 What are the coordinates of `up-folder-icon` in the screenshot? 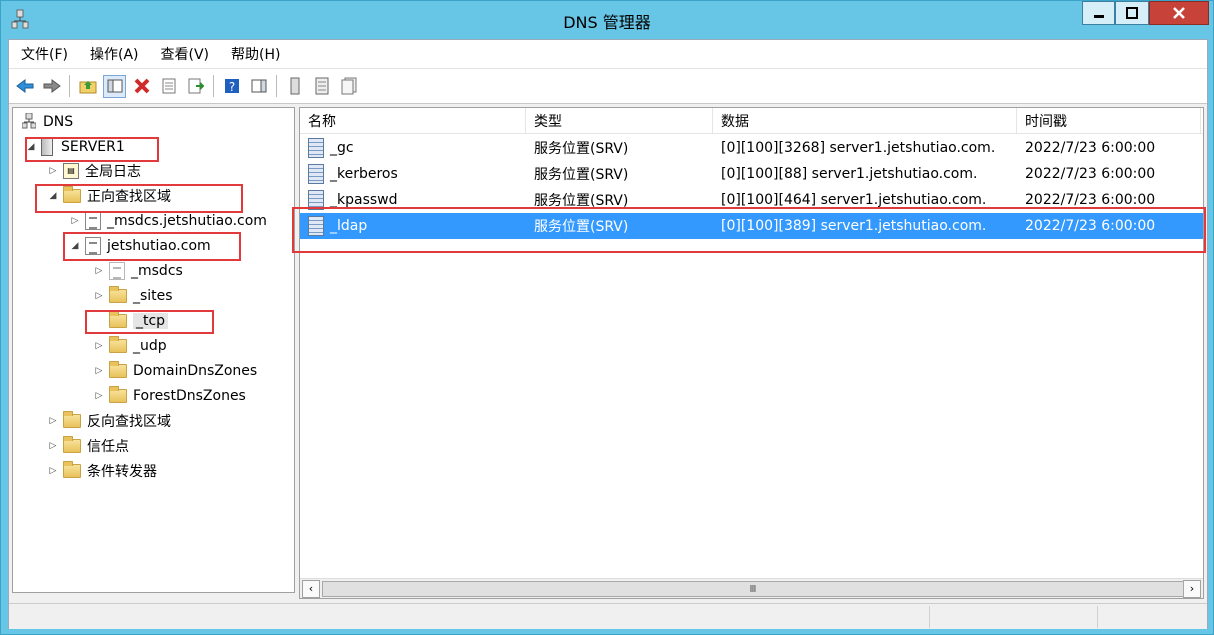 It's located at (87, 87).